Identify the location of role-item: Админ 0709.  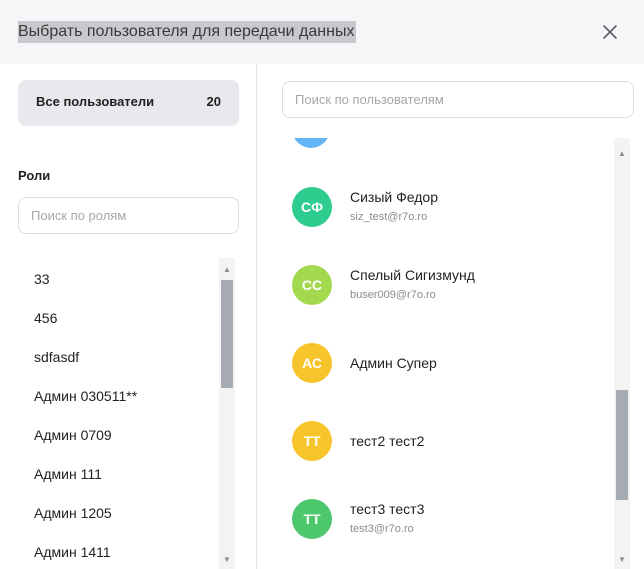
(118, 435).